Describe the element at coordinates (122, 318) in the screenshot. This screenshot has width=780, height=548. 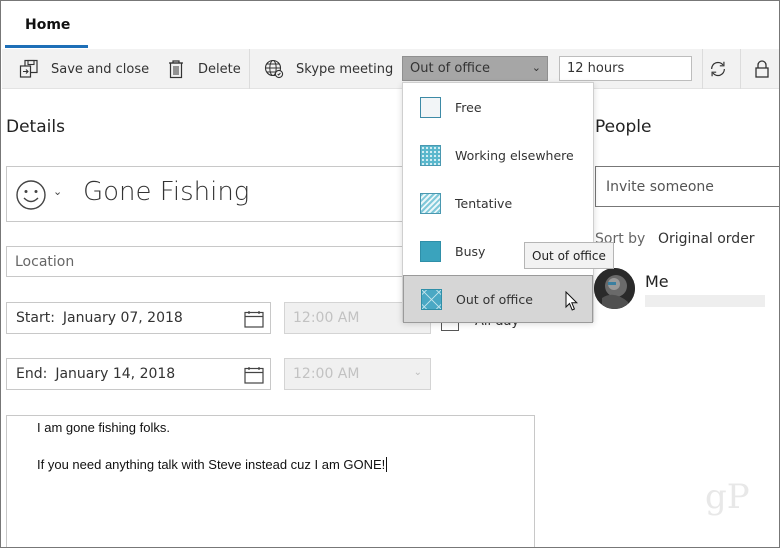
I see `start-date-value: January 07, 2018` at that location.